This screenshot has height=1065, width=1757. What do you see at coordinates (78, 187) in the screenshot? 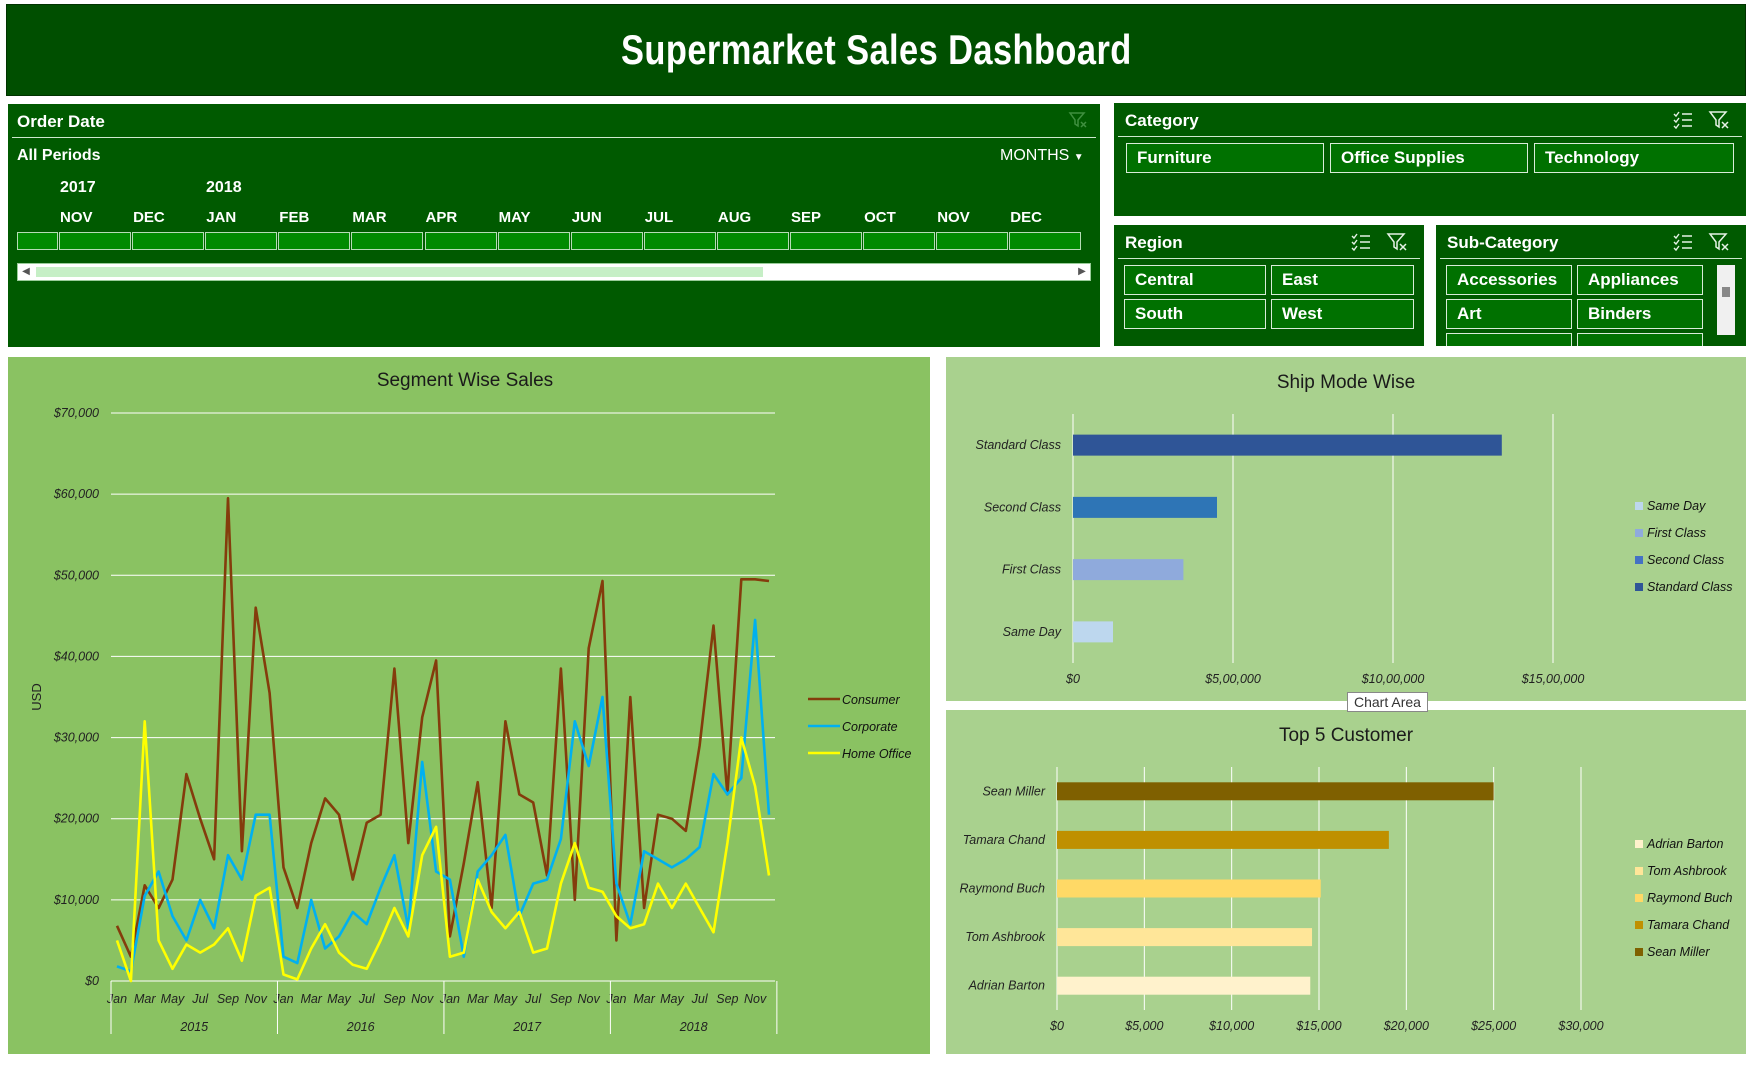
I see `timeline-year-label: 2017` at bounding box center [78, 187].